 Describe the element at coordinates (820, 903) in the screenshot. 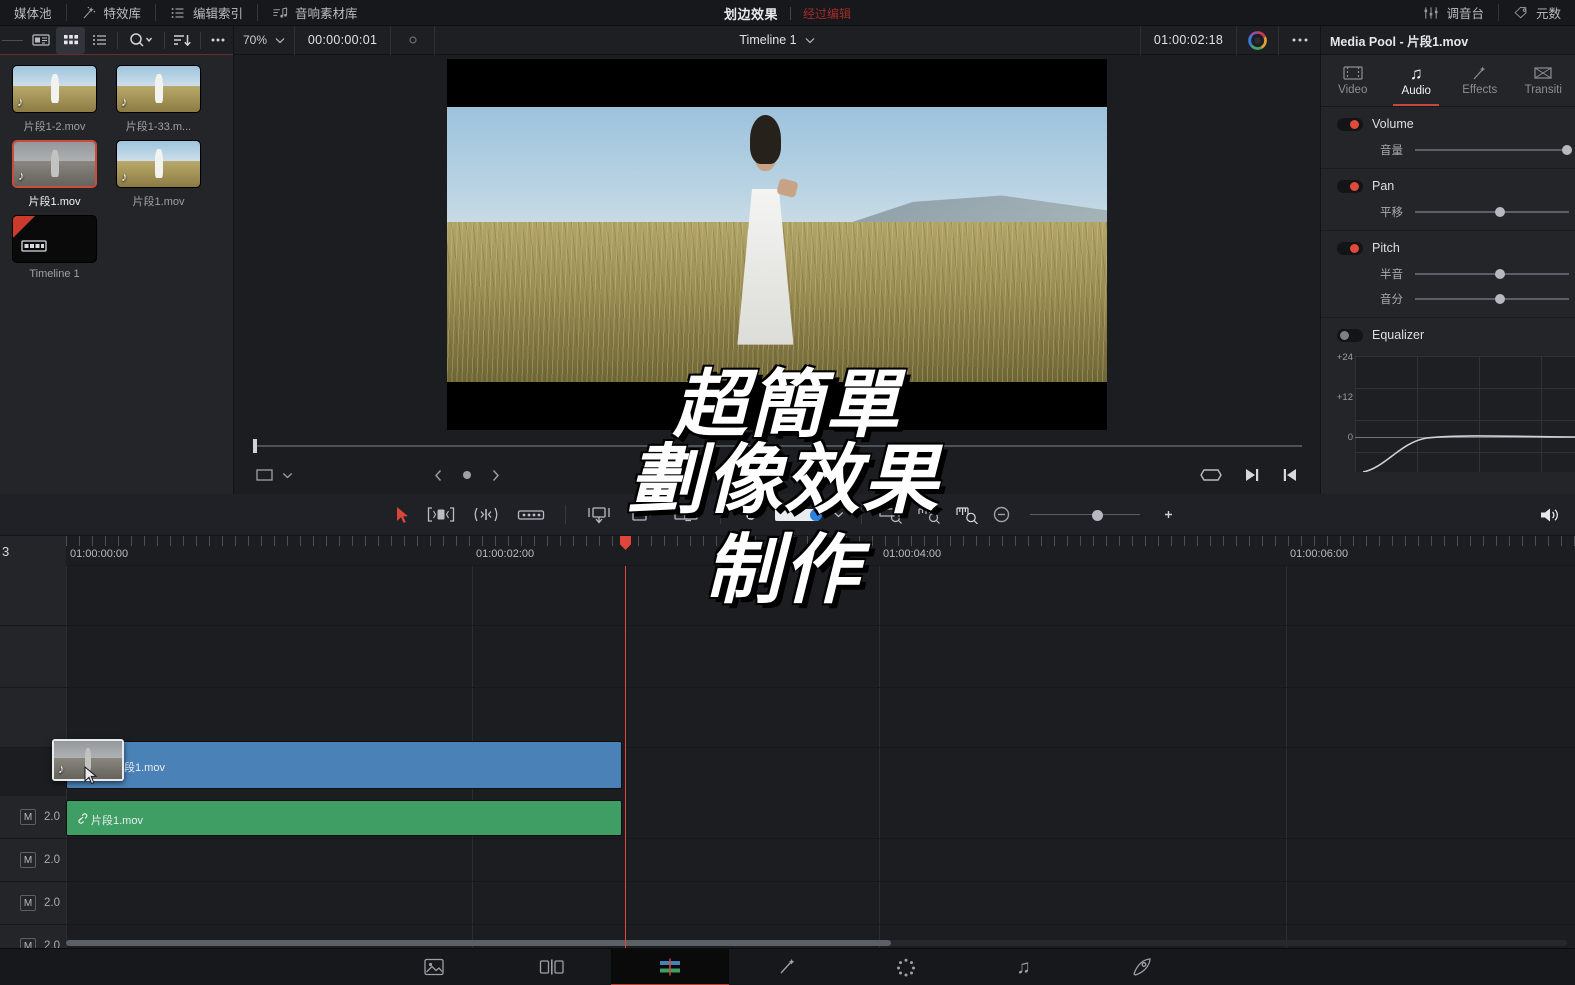

I see `audio-track-lane-a3` at that location.